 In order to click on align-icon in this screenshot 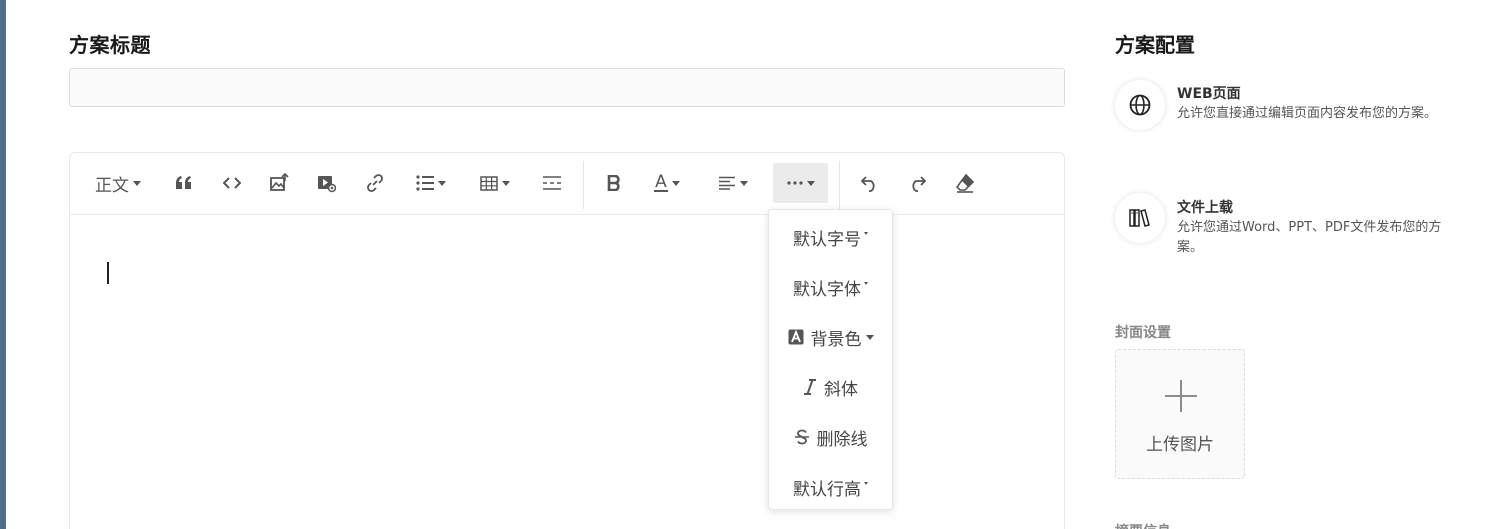, I will do `click(727, 183)`.